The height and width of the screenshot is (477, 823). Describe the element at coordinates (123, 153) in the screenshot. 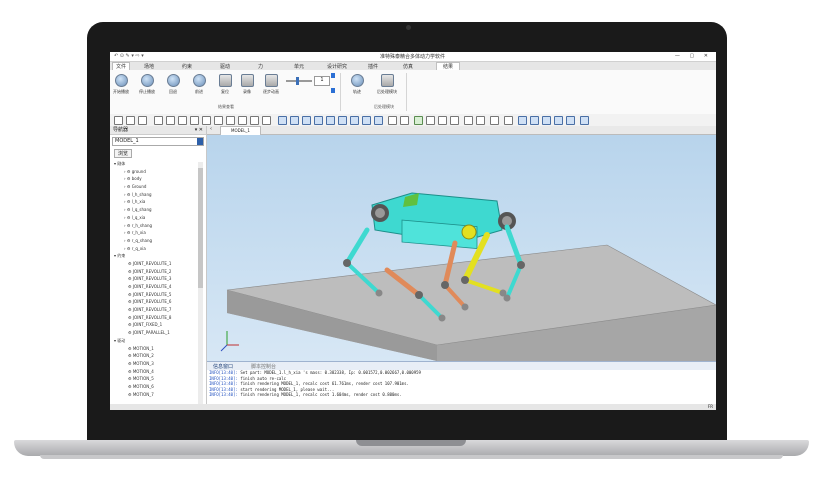

I see `tab-browse: 浏览` at that location.